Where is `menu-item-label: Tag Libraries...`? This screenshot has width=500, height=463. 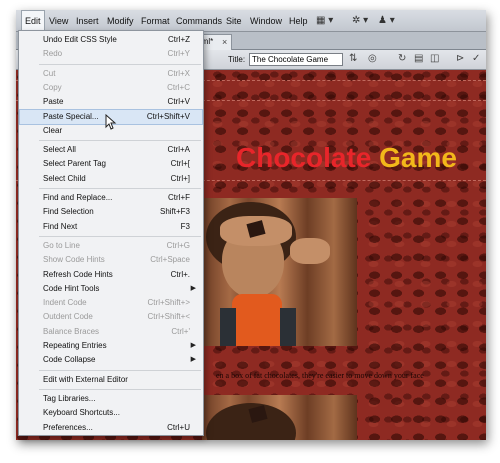 menu-item-label: Tag Libraries... is located at coordinates (69, 398).